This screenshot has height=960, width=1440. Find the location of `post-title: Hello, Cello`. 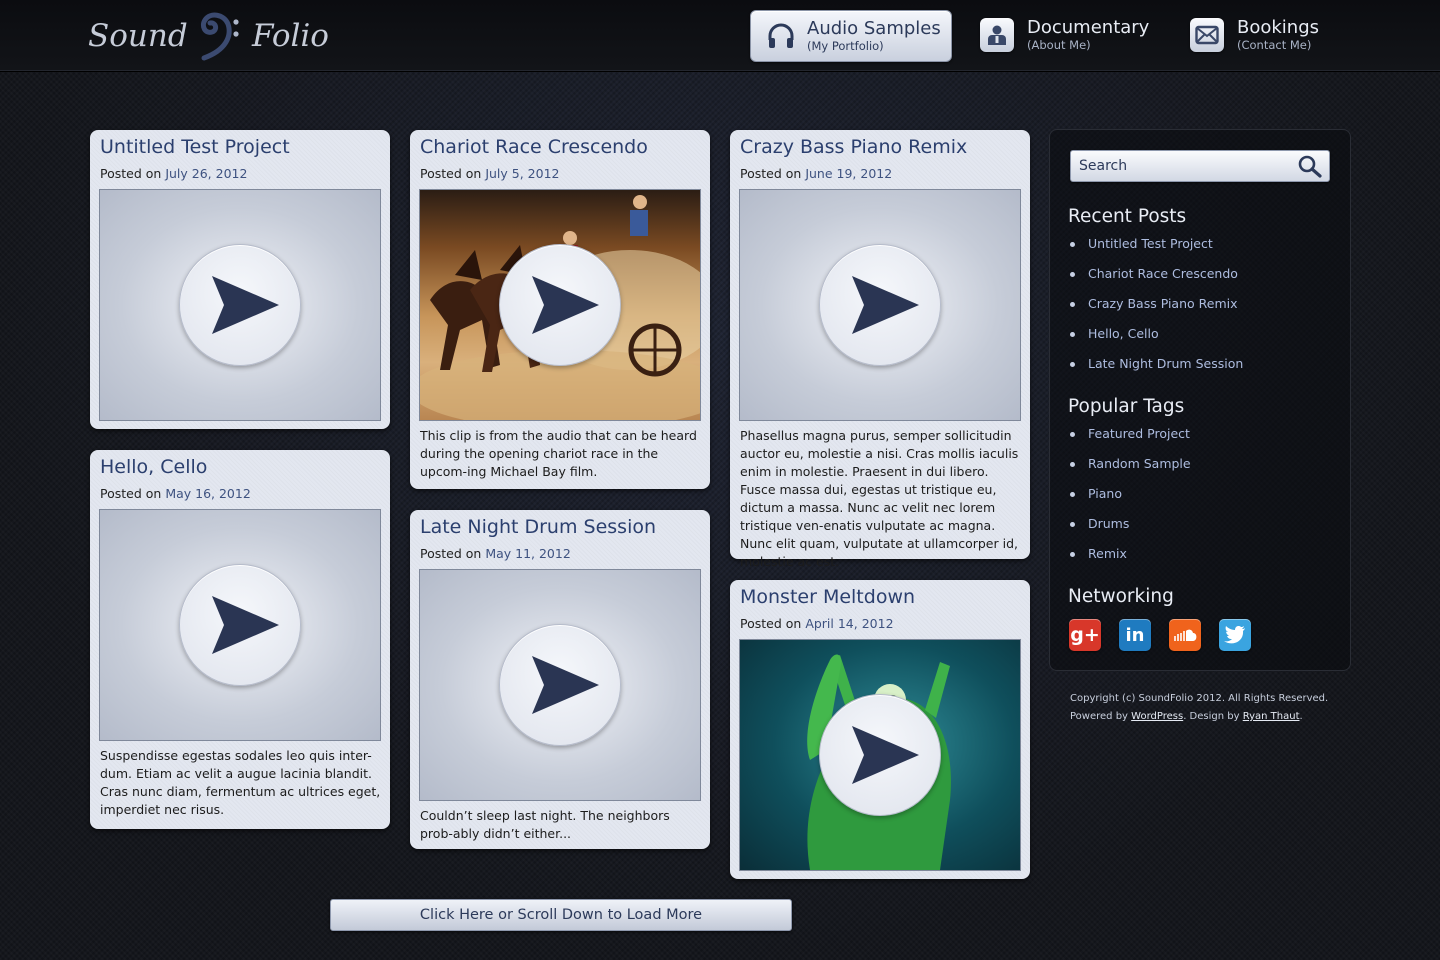

post-title: Hello, Cello is located at coordinates (153, 467).